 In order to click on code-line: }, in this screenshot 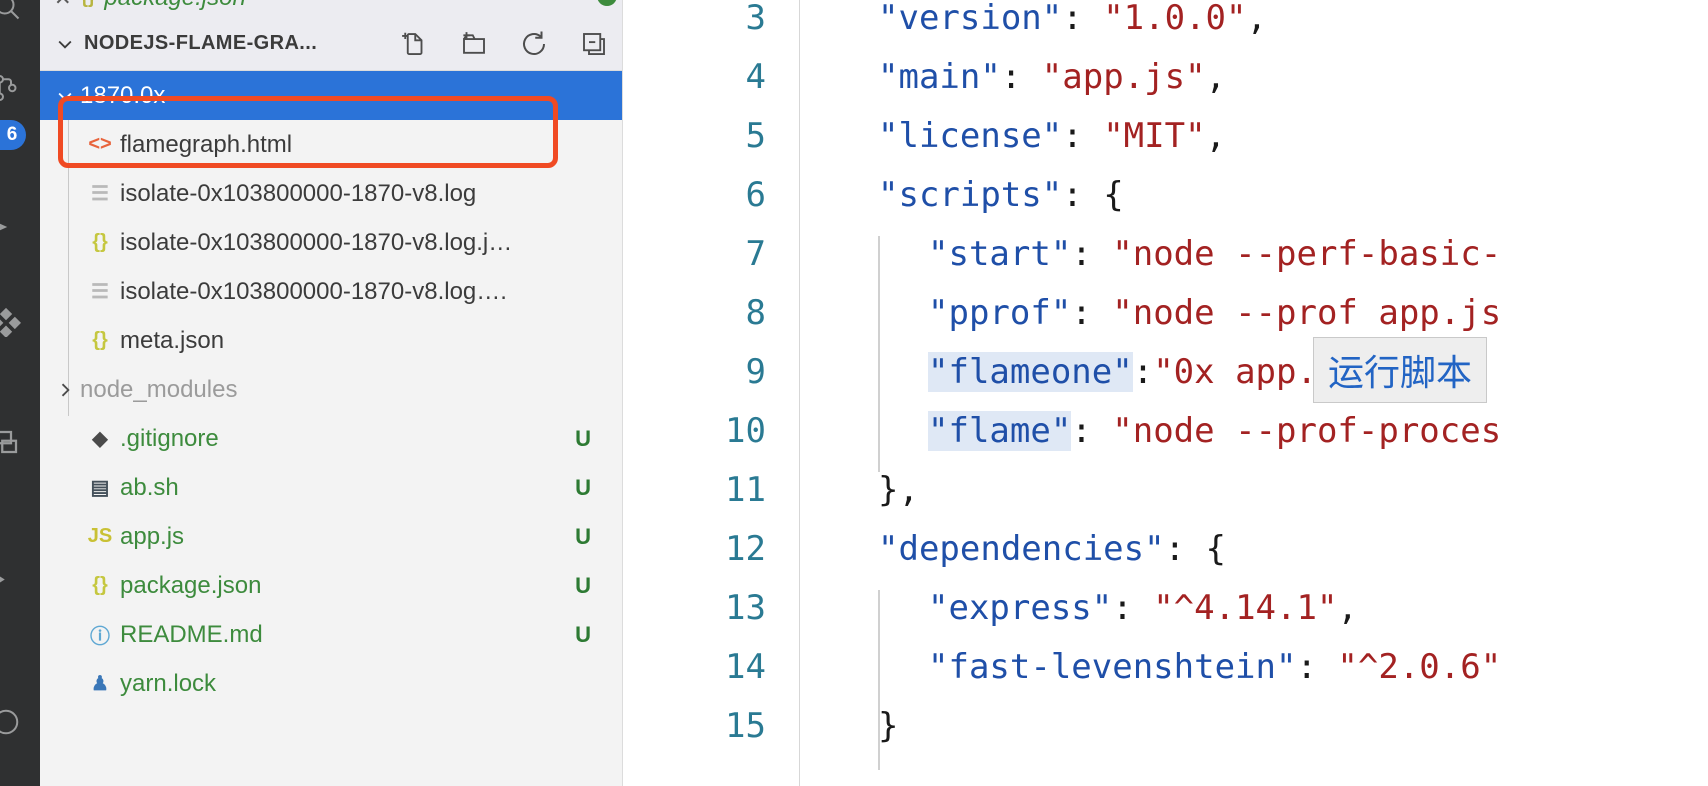, I will do `click(873, 489)`.